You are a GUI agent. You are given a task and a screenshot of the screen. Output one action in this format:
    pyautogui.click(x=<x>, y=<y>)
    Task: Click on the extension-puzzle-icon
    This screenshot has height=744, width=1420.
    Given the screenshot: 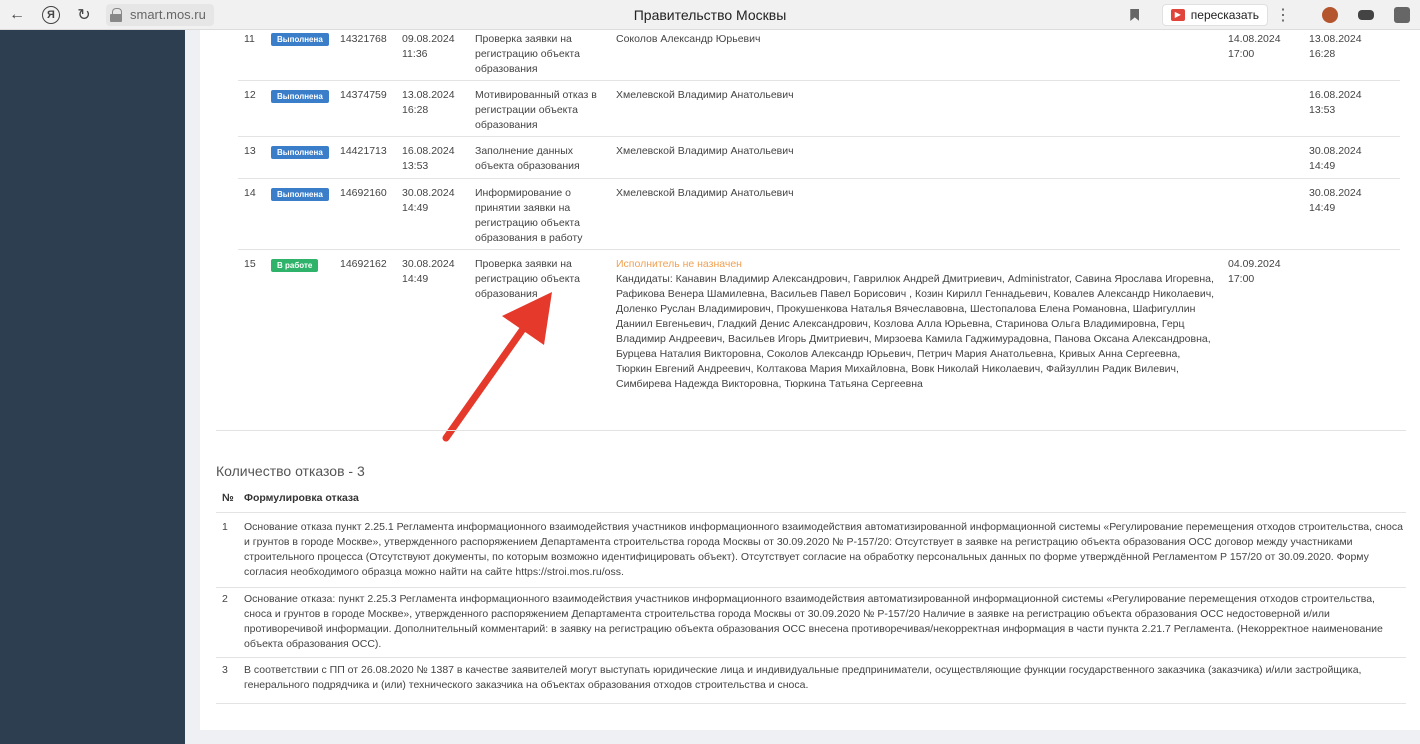 What is the action you would take?
    pyautogui.click(x=1402, y=15)
    